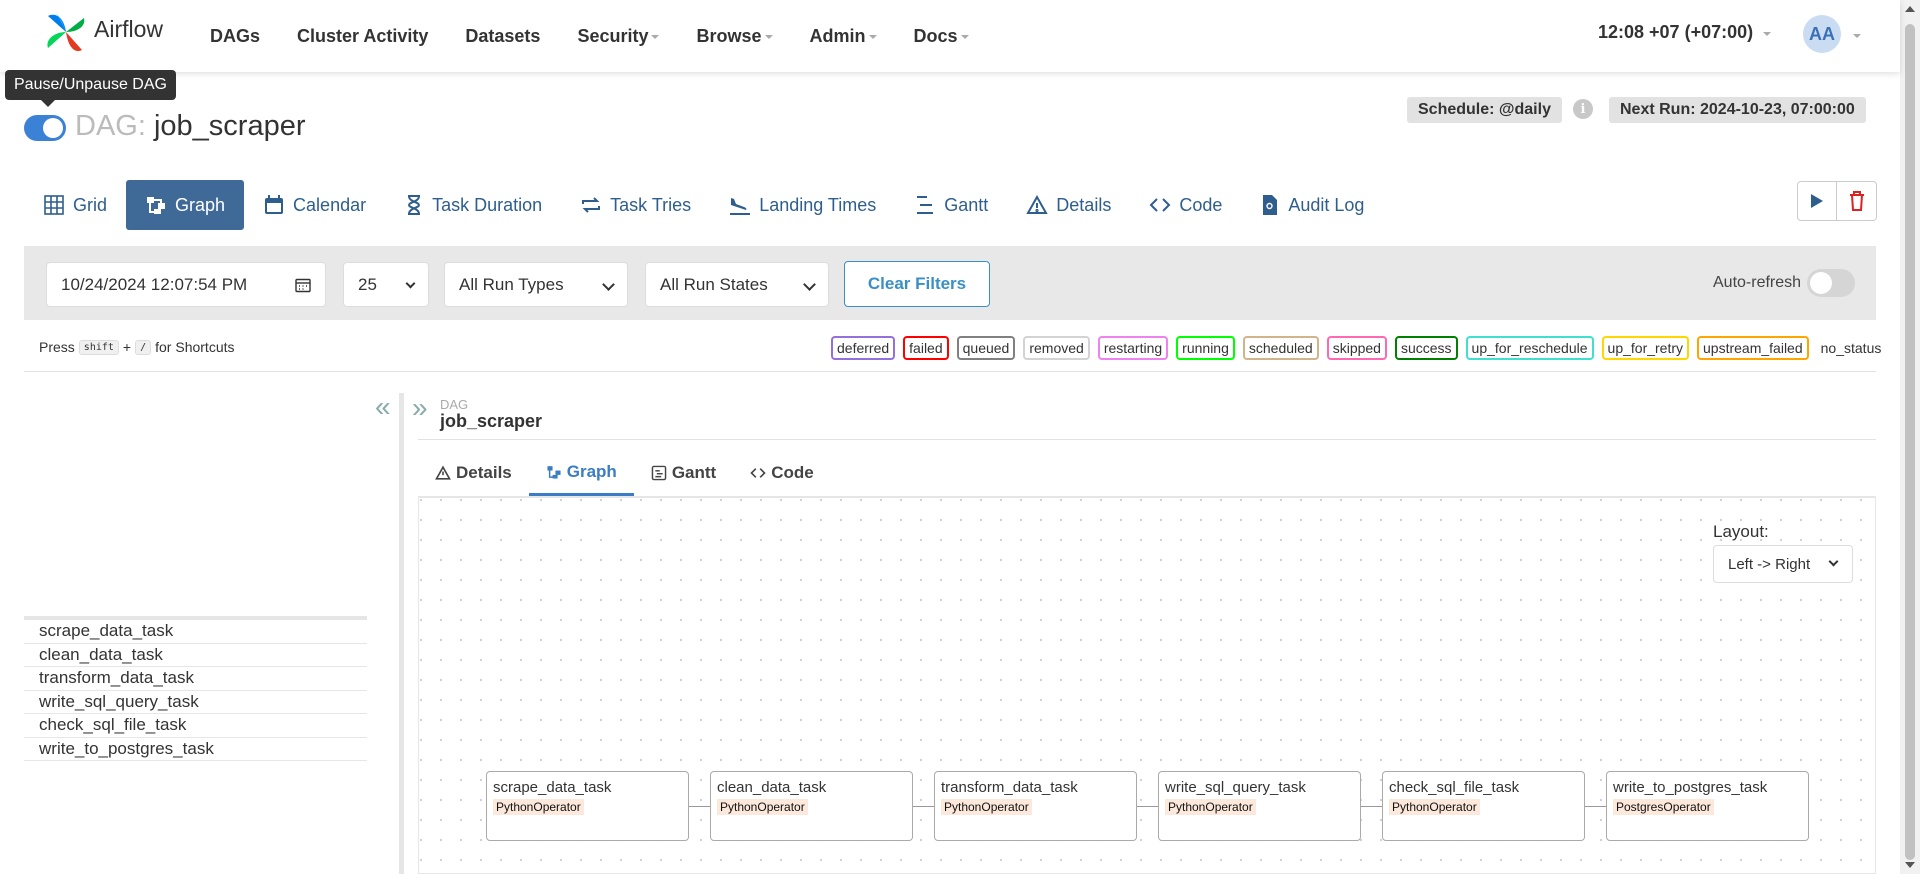  I want to click on scroll-down-icon, so click(1910, 865).